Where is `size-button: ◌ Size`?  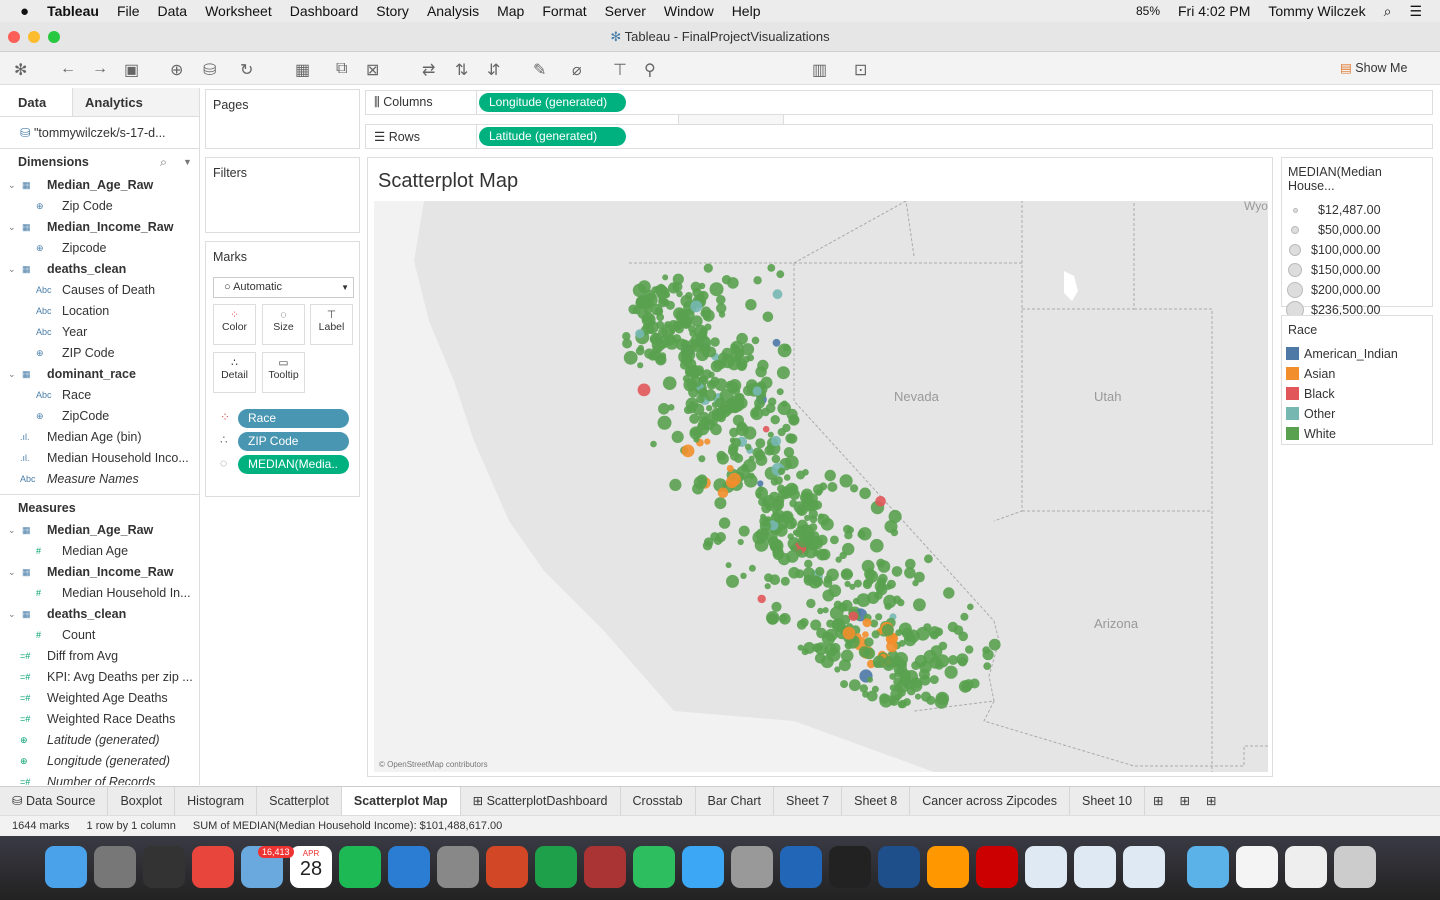 size-button: ◌ Size is located at coordinates (283, 324).